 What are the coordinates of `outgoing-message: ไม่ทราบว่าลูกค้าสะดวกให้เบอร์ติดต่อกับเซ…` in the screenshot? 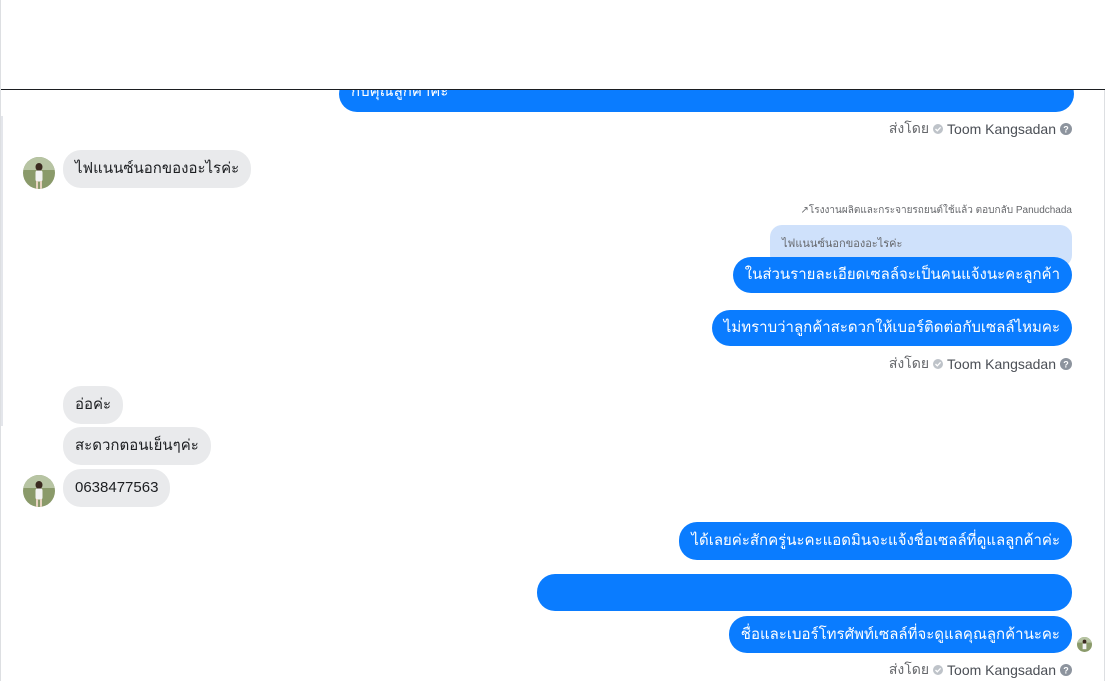 It's located at (891, 328).